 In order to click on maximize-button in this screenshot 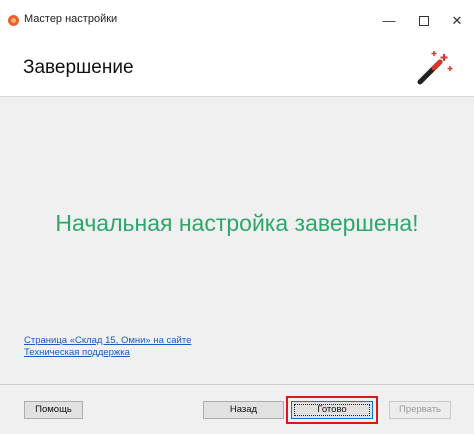, I will do `click(424, 21)`.